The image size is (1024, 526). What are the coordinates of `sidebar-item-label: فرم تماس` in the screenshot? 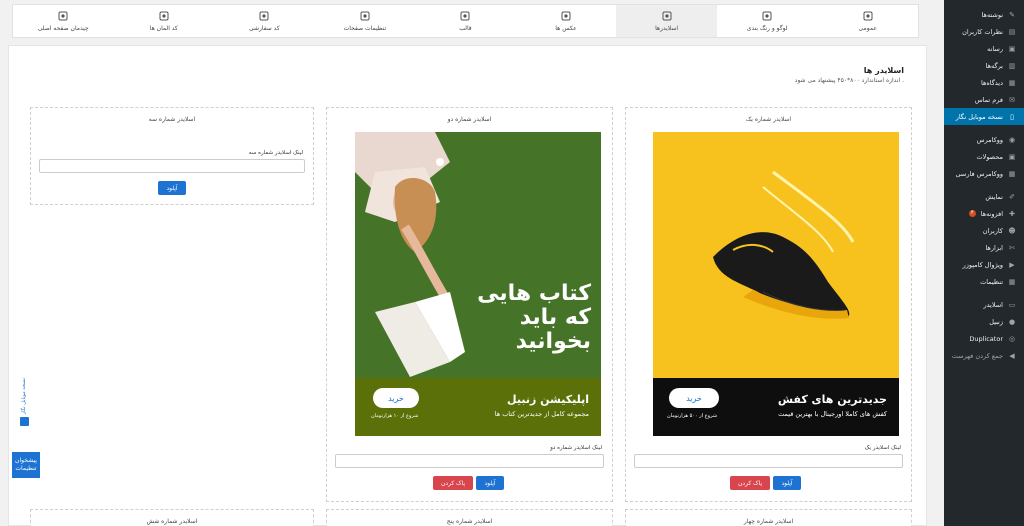 It's located at (988, 99).